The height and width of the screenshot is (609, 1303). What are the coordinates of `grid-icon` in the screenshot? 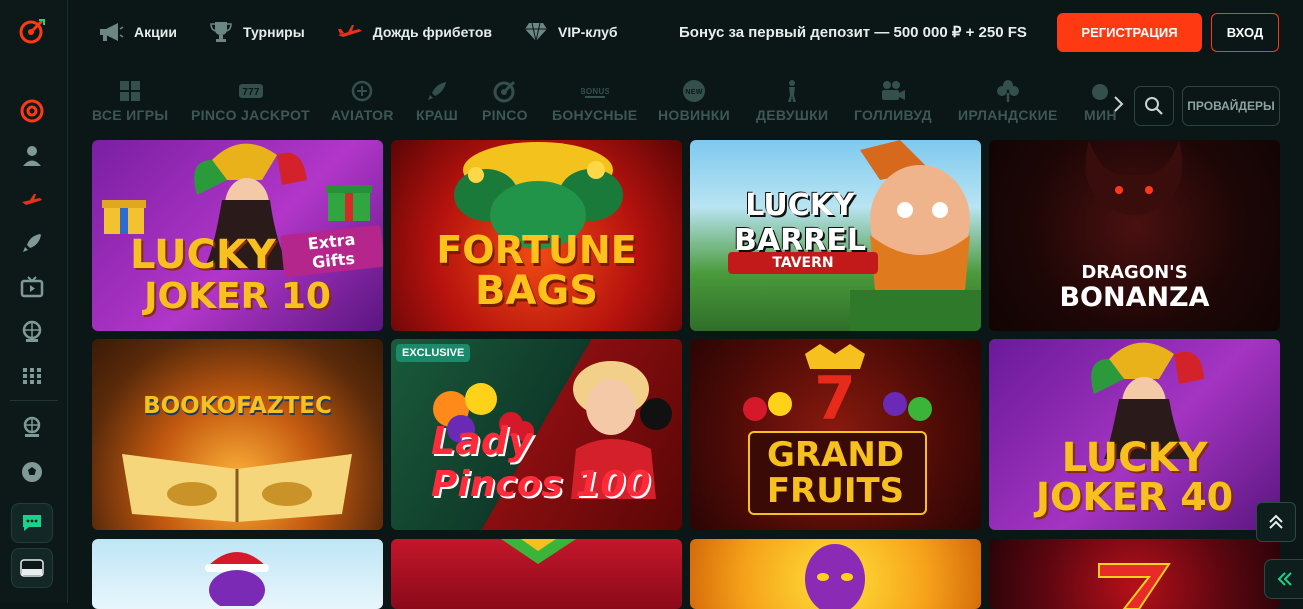 It's located at (130, 91).